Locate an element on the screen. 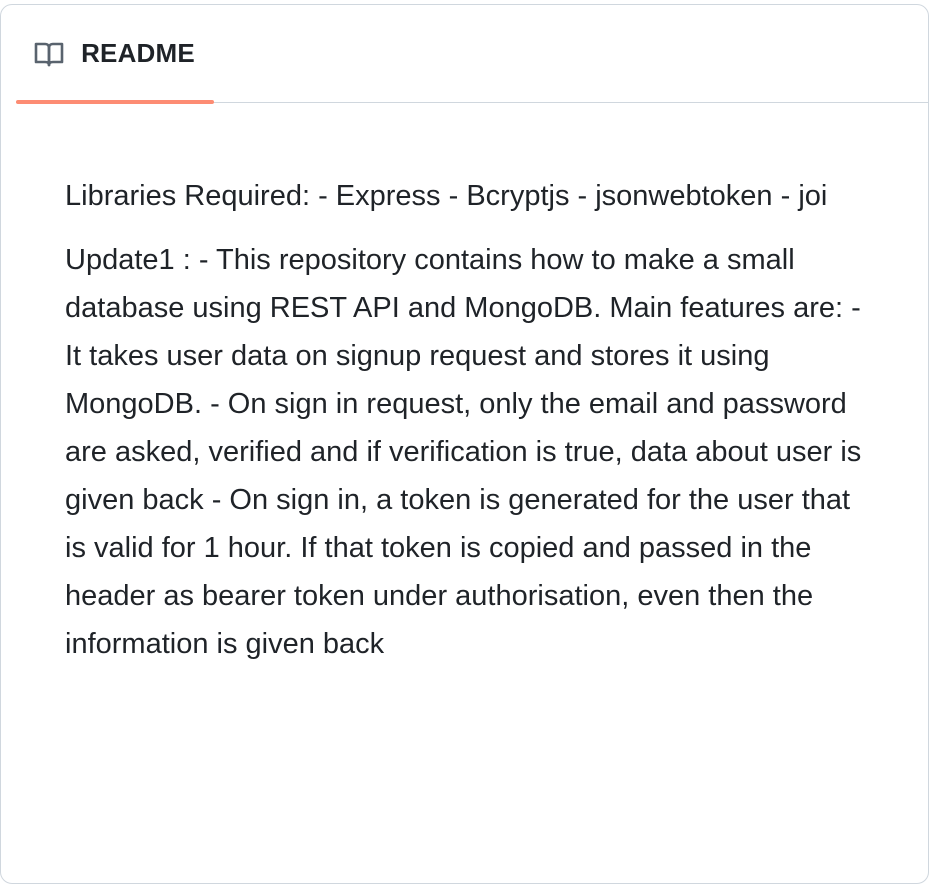  tab-readme: README is located at coordinates (115, 54).